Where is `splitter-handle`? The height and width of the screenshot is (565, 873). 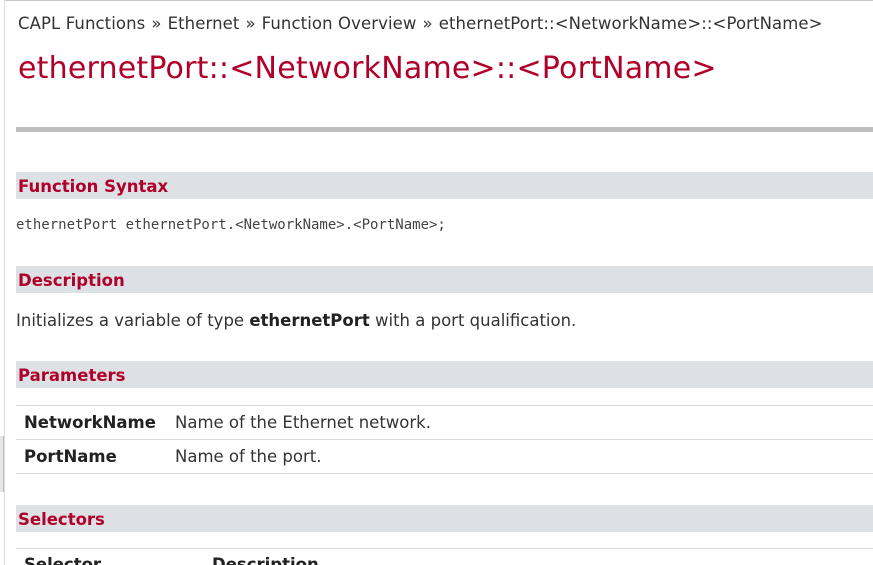
splitter-handle is located at coordinates (2, 464).